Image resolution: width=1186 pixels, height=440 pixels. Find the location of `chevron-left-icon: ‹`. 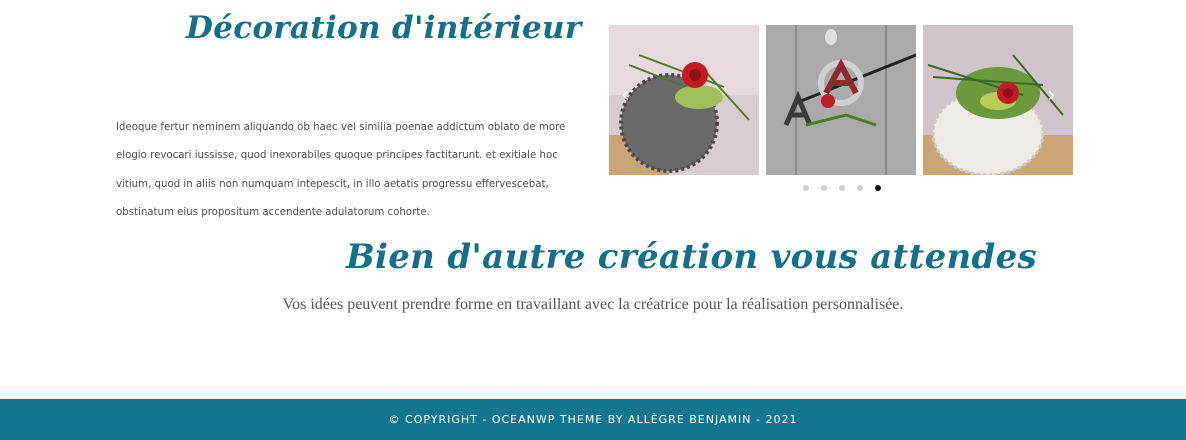

chevron-left-icon: ‹ is located at coordinates (625, 96).